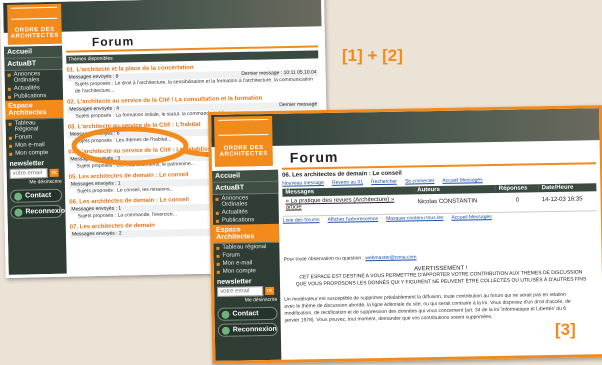 The height and width of the screenshot is (365, 602). Describe the element at coordinates (420, 181) in the screenshot. I see `forum-nav-link: Se connecter` at that location.